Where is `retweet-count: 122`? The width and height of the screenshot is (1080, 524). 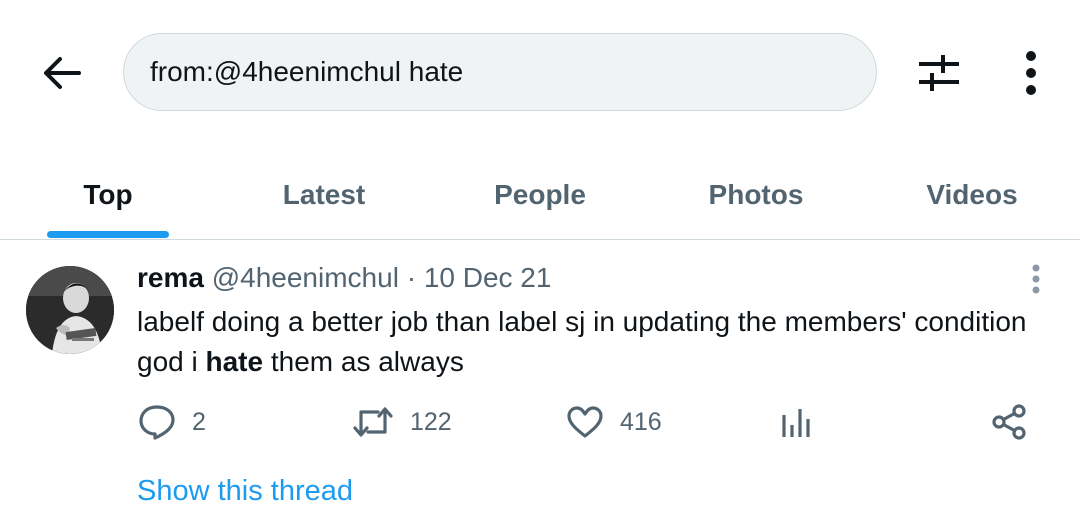
retweet-count: 122 is located at coordinates (431, 421).